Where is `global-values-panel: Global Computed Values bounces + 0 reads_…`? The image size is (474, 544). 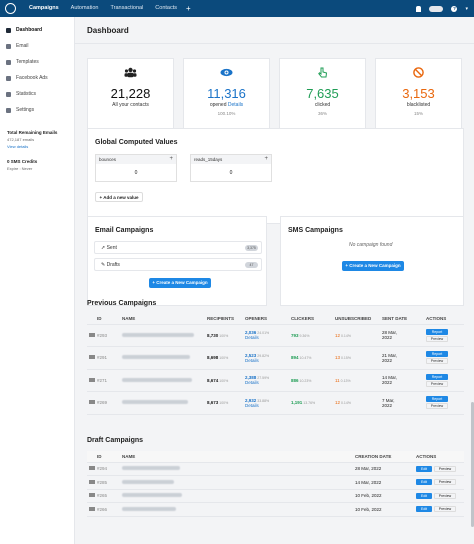
global-values-panel: Global Computed Values bounces + 0 reads_… is located at coordinates (275, 176).